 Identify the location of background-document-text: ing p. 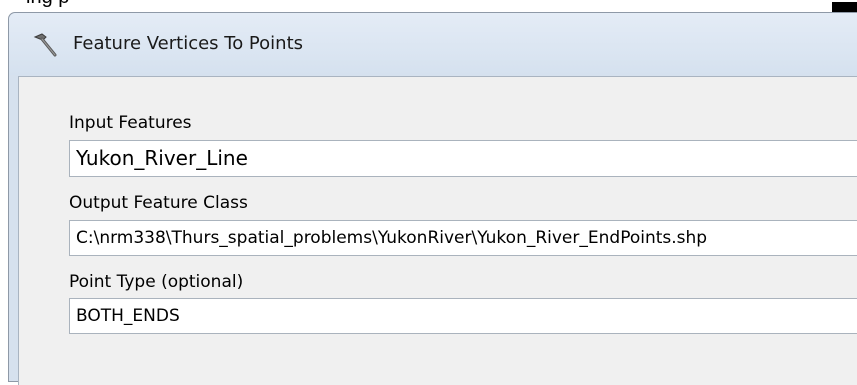
(47, 4).